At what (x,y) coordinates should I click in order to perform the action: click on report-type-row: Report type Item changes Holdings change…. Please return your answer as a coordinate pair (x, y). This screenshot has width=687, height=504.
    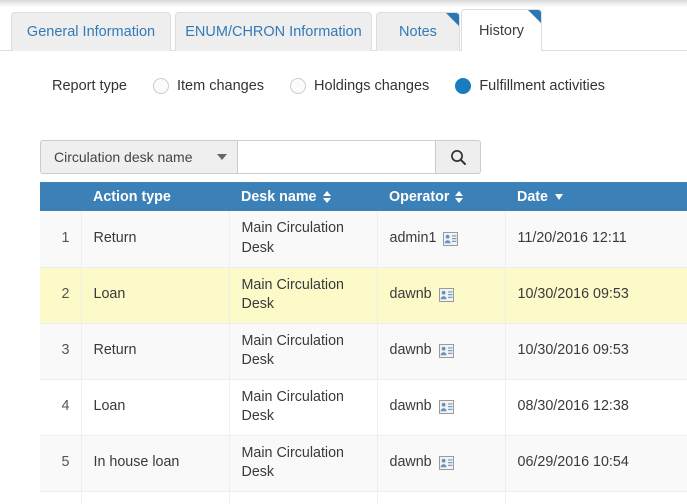
    Looking at the image, I should click on (341, 86).